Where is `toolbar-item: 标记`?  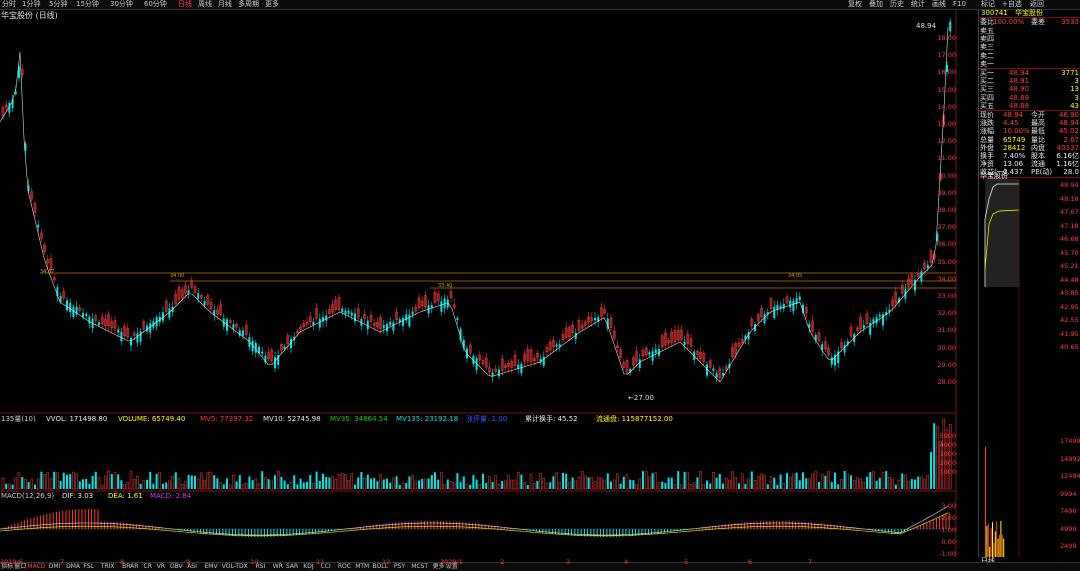 toolbar-item: 标记 is located at coordinates (988, 4).